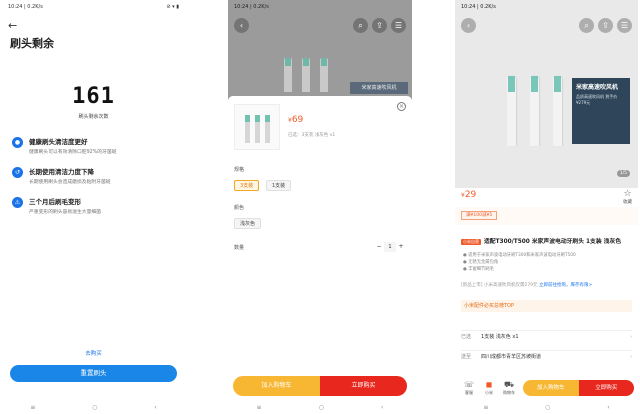 This screenshot has width=640, height=414. What do you see at coordinates (73, 152) in the screenshot?
I see `feature-desc: 健康刷头可以有效清除口腔92%的牙菌斑` at bounding box center [73, 152].